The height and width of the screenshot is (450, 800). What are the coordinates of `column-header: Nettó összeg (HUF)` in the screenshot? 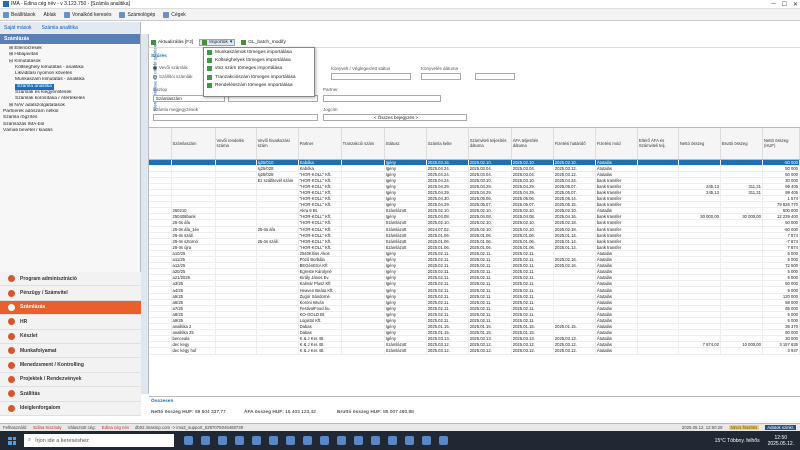 It's located at (781, 144).